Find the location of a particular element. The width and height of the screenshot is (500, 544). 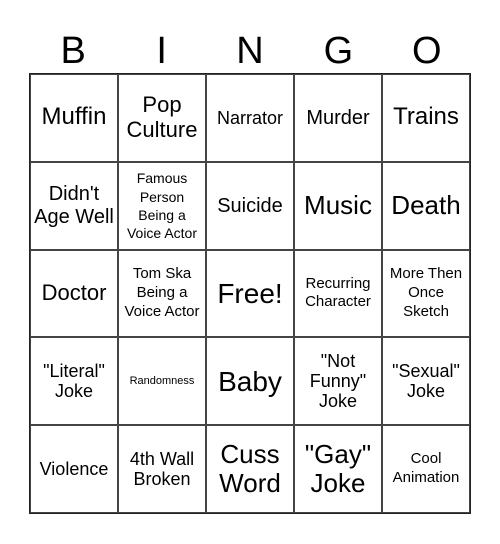

bingo-cell: Doctor is located at coordinates (74, 293).